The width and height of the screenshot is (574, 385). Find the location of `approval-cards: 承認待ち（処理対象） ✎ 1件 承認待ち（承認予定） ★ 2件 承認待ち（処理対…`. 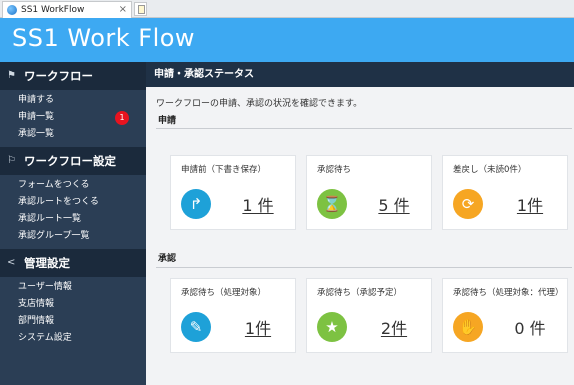

approval-cards: 承認待ち（処理対象） ✎ 1件 承認待ち（承認予定） ★ 2件 承認待ち（処理対… is located at coordinates (369, 315).